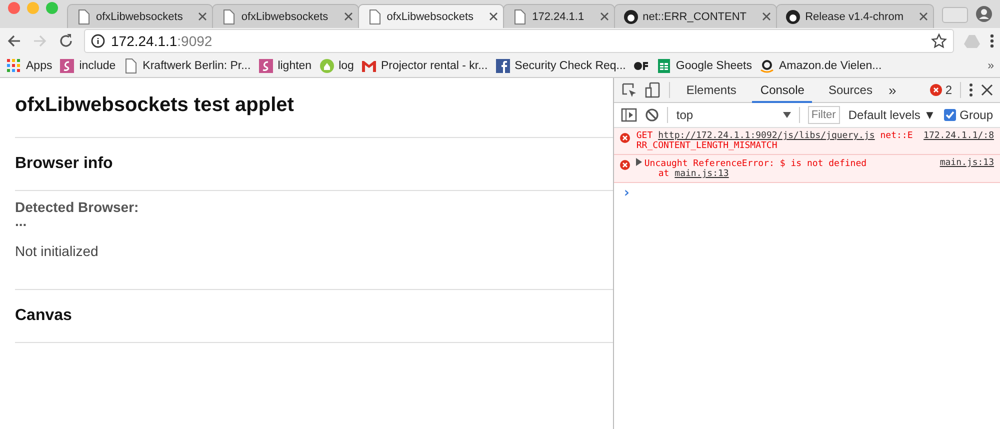 The width and height of the screenshot is (1000, 429). What do you see at coordinates (807, 193) in the screenshot?
I see `console-prompt: ›` at bounding box center [807, 193].